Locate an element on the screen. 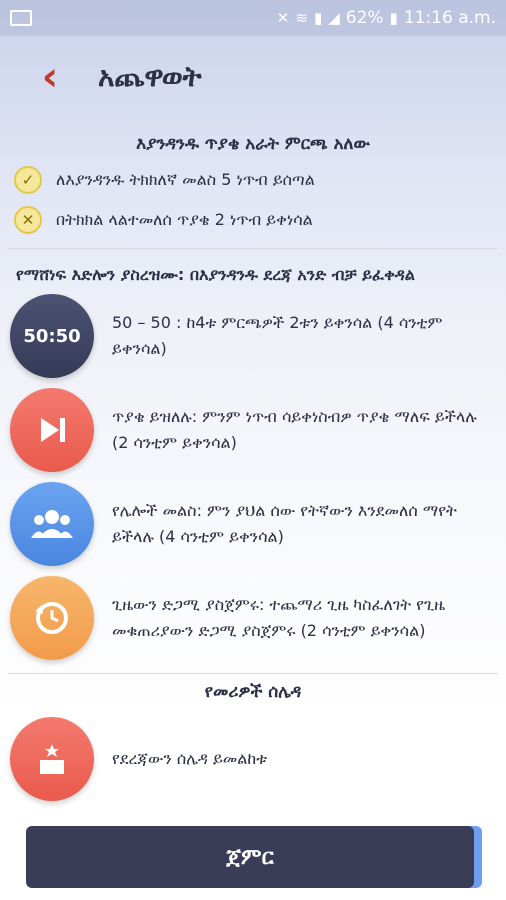  skip-icon is located at coordinates (52, 430).